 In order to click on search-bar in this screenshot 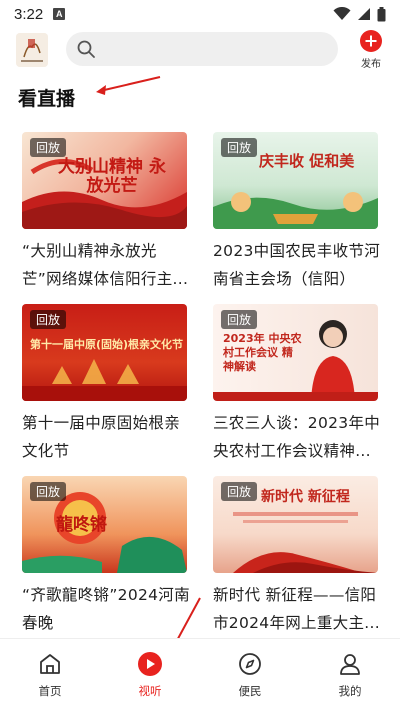, I will do `click(202, 49)`.